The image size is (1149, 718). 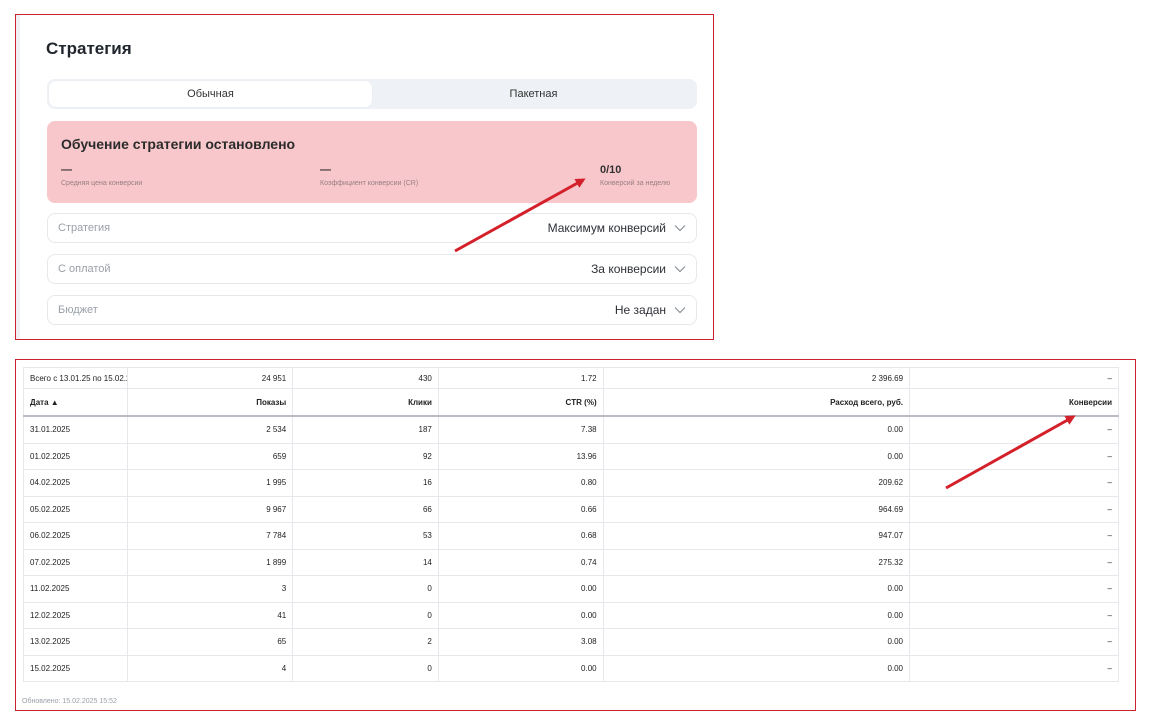 What do you see at coordinates (756, 402) in the screenshot?
I see `column-header-spend: Расход всего, руб.` at bounding box center [756, 402].